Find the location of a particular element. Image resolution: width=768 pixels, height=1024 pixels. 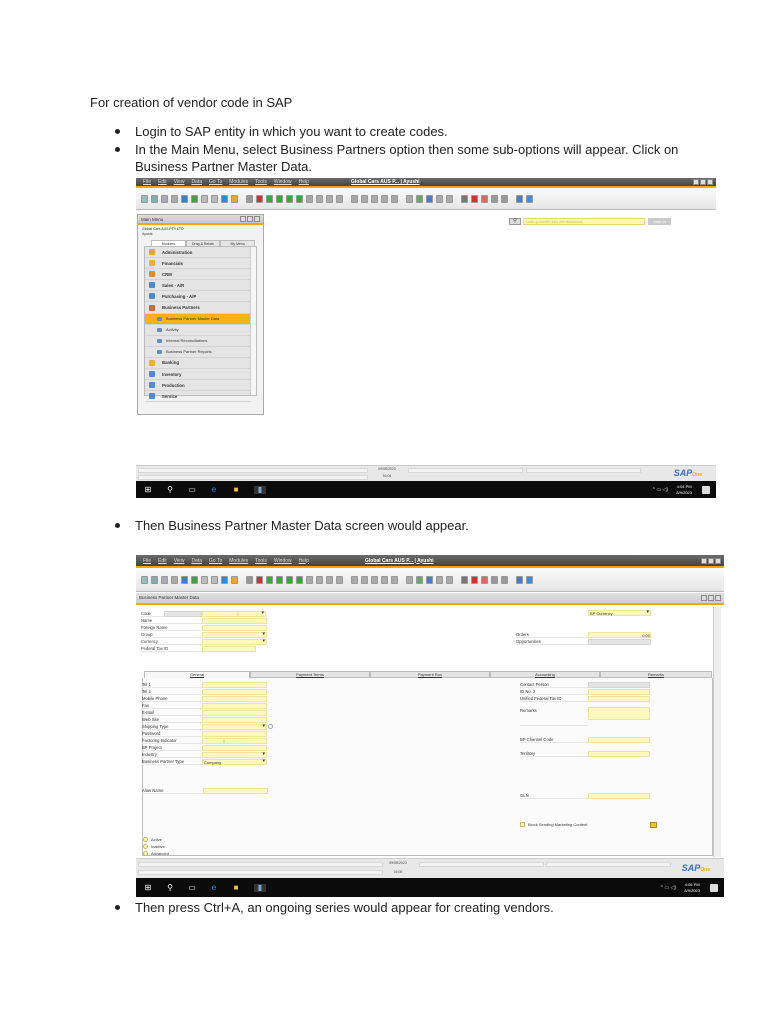

task-view-icon: ▭ is located at coordinates (192, 489).